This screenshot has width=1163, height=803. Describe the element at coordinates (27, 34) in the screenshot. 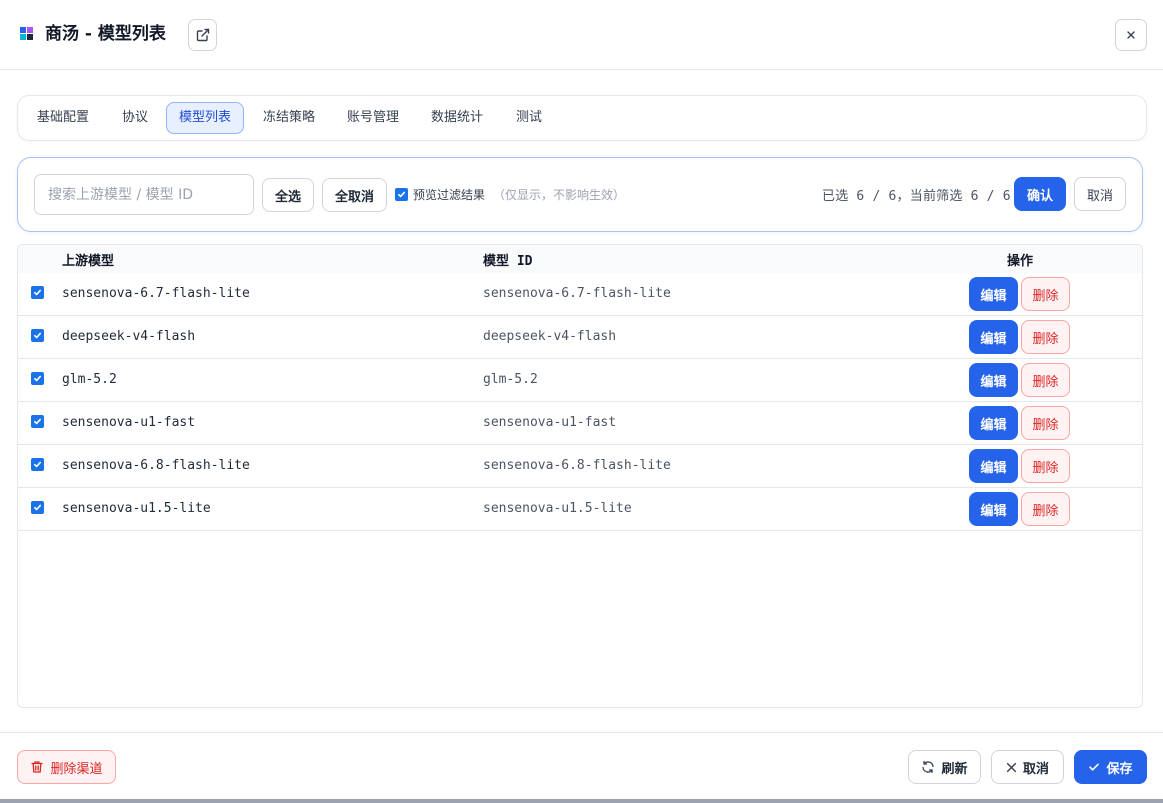

I see `sensetime-logo-icon` at that location.